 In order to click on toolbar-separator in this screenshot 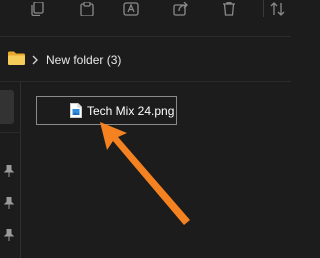, I will do `click(263, 8)`.